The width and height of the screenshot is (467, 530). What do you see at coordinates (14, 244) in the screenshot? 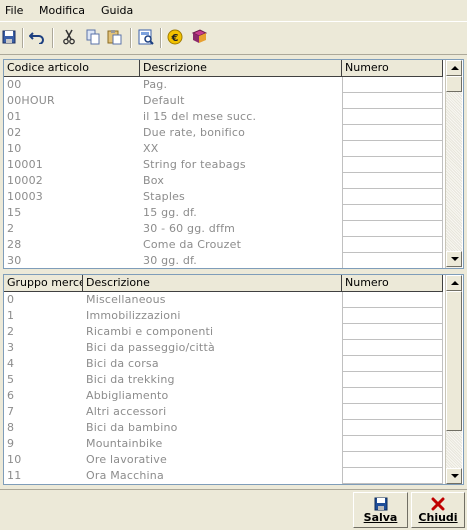
I see `code-cell: 28` at bounding box center [14, 244].